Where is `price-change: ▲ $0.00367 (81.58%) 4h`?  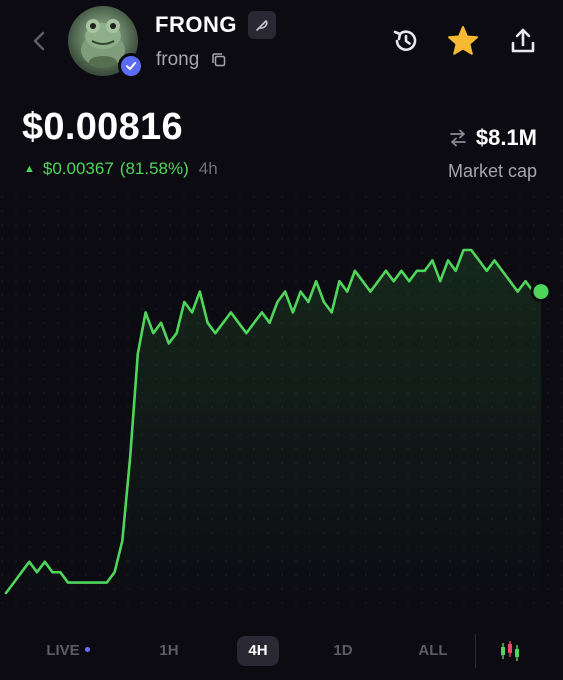
price-change: ▲ $0.00367 (81.58%) 4h is located at coordinates (121, 169).